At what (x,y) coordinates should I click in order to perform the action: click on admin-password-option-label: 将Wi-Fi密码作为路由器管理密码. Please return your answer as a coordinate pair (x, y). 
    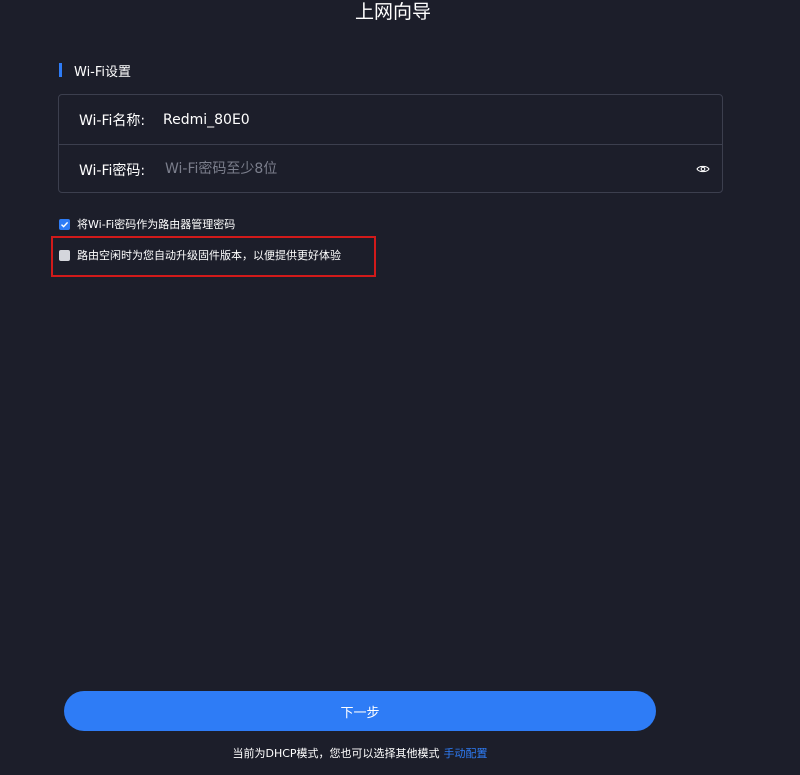
    Looking at the image, I should click on (156, 224).